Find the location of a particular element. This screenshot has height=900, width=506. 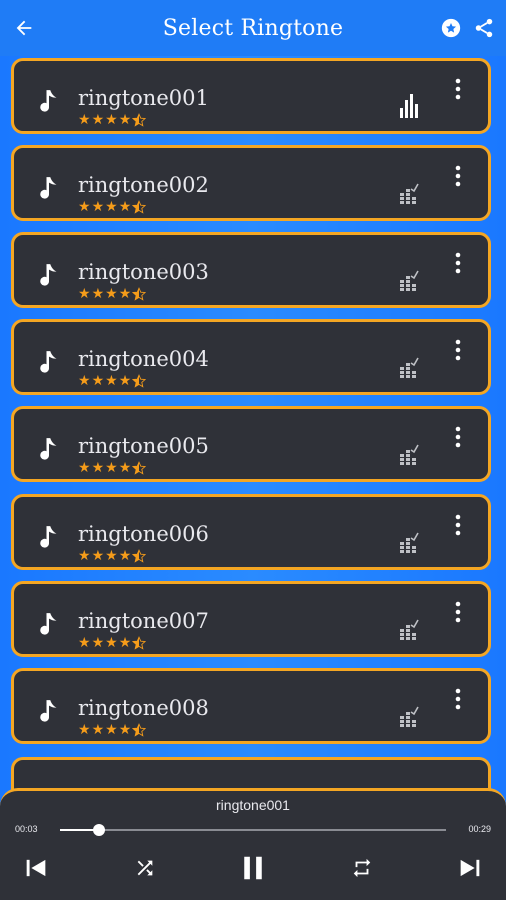

shuffle-icon is located at coordinates (145, 868).